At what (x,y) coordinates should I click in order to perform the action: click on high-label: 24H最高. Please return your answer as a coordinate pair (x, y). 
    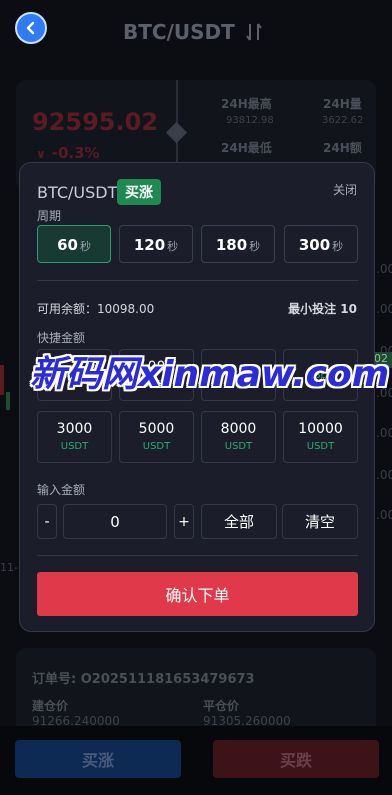
    Looking at the image, I should click on (246, 104).